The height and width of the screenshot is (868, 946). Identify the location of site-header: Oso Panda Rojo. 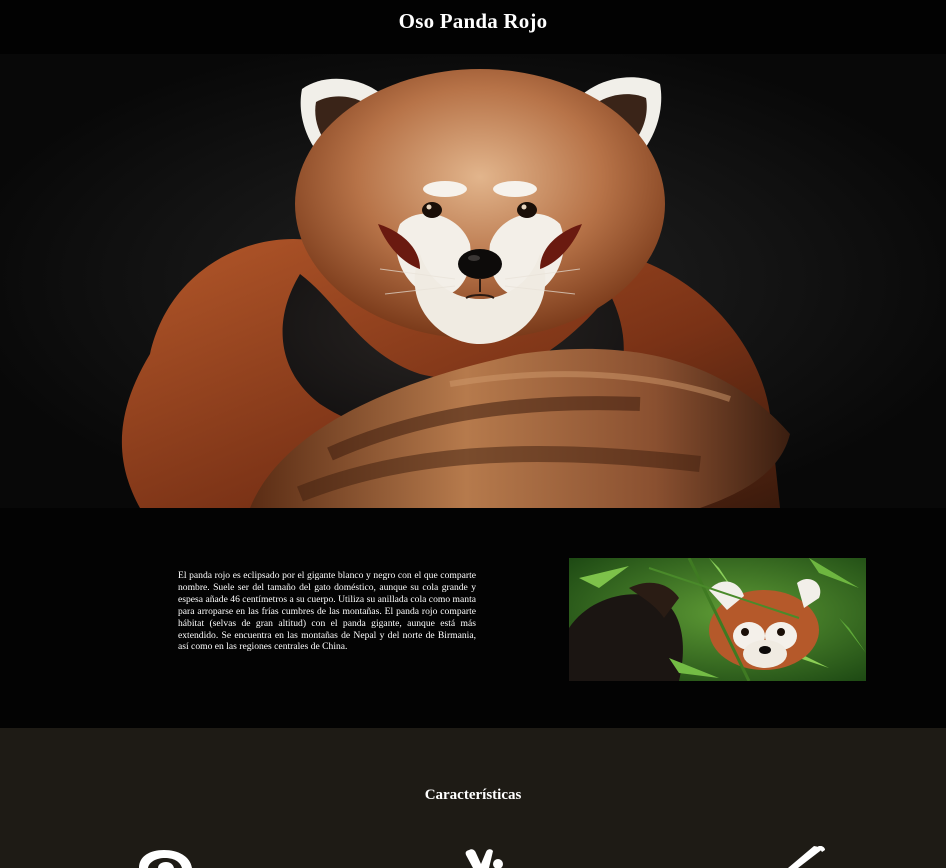
(473, 27).